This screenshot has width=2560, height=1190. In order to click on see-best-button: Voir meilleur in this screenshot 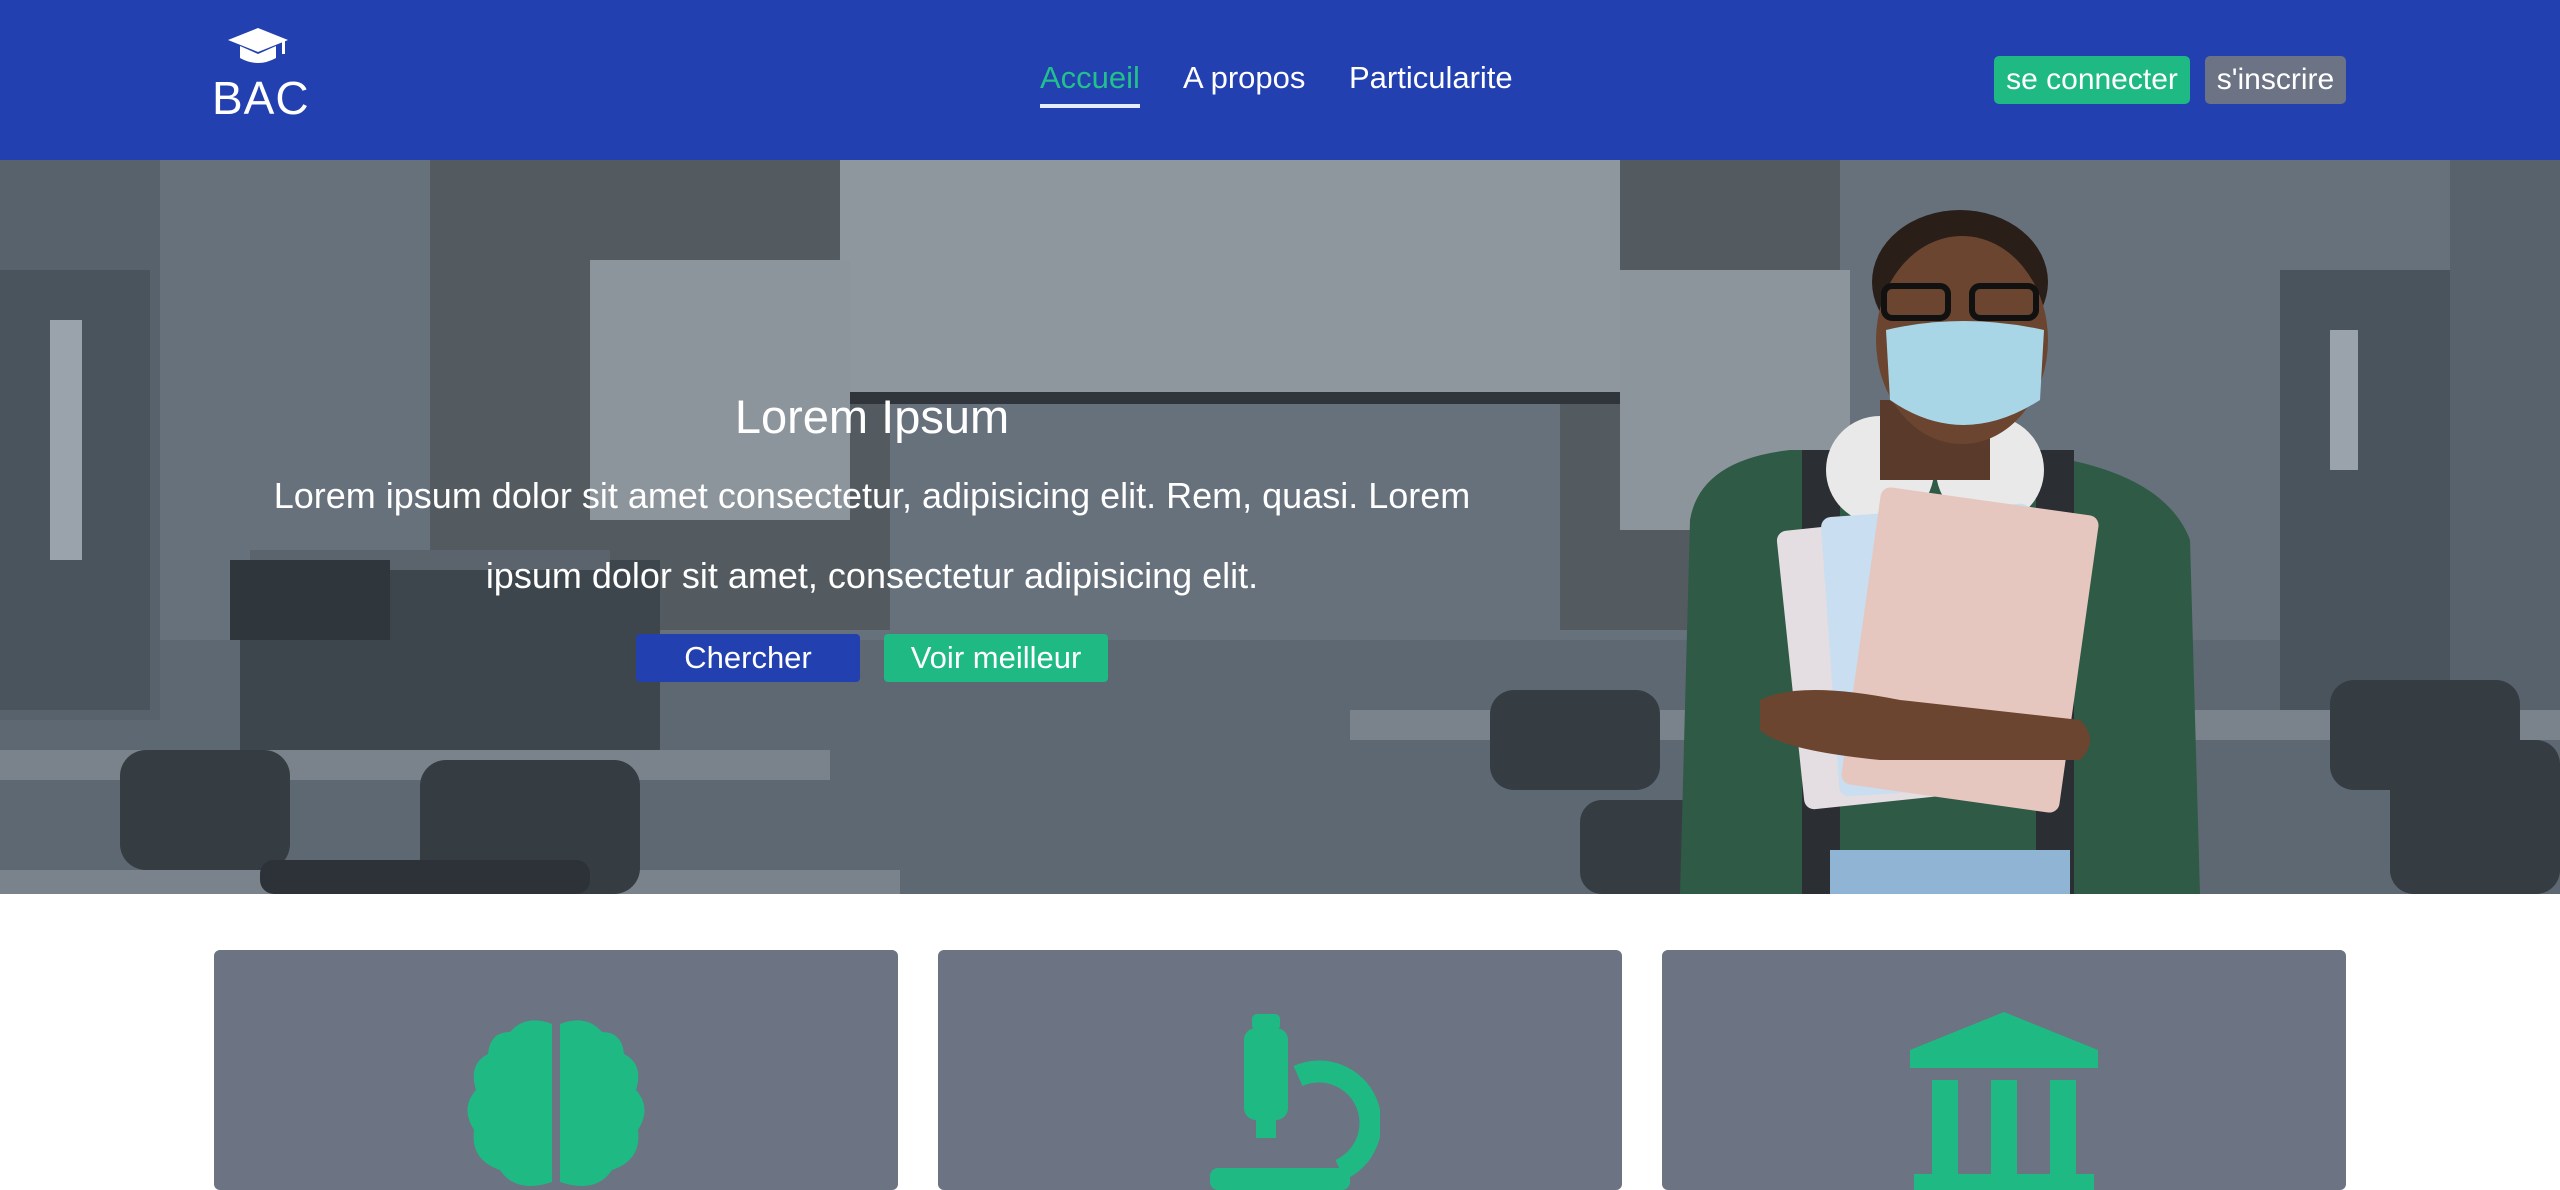, I will do `click(996, 658)`.